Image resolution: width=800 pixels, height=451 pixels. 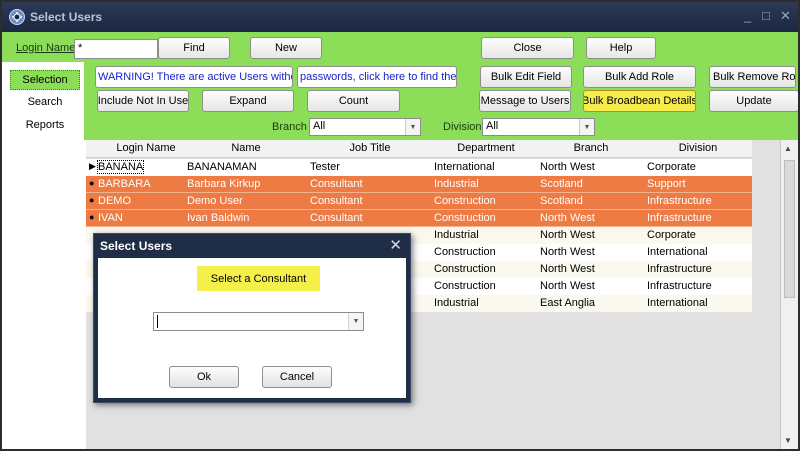 I want to click on dialog-prompt: Select a Consultant, so click(x=258, y=278).